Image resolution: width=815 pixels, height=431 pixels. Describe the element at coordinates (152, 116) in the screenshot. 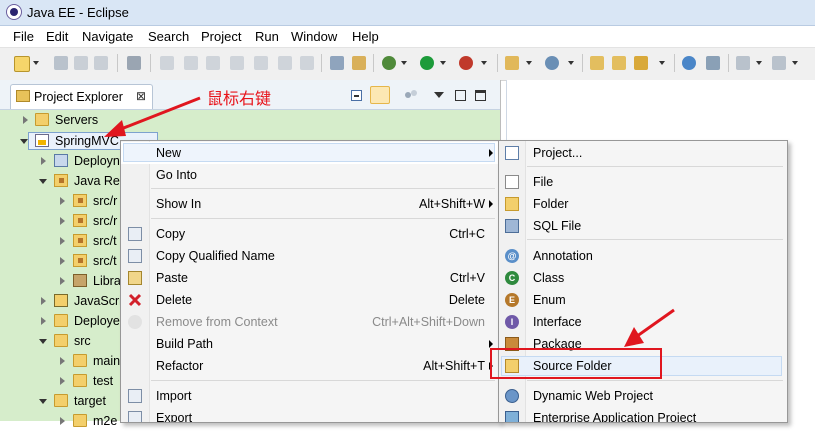

I see `arrow-to-springmvc` at that location.